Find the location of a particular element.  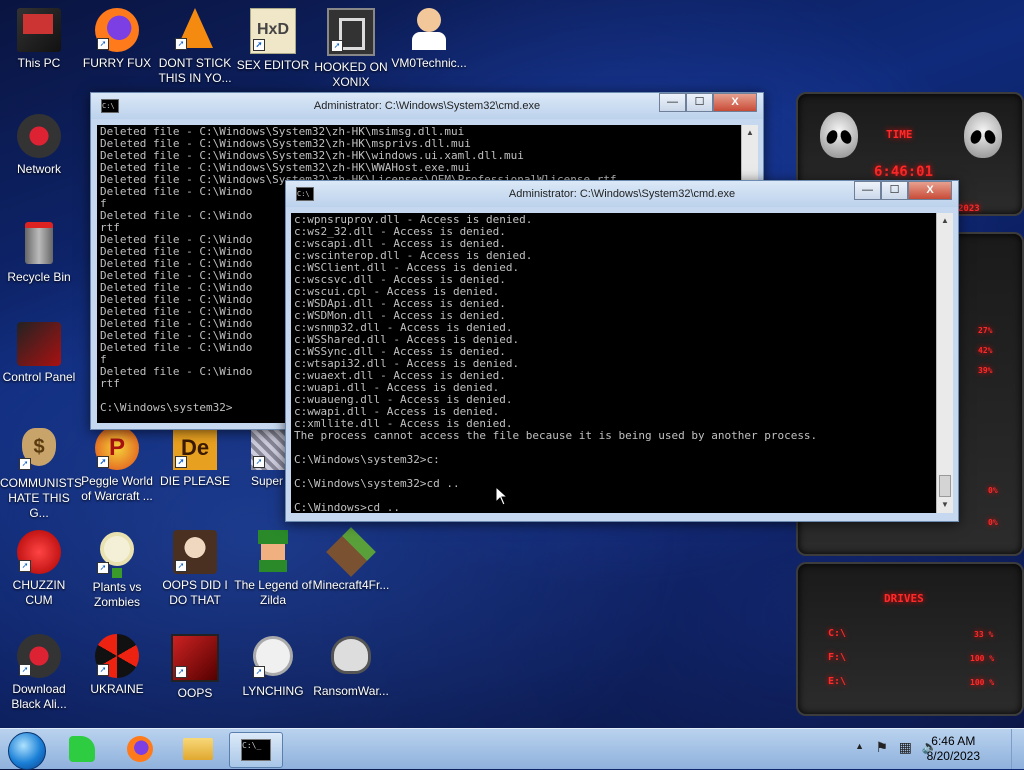

vlc-cone-icon: ➚ is located at coordinates (195, 30).